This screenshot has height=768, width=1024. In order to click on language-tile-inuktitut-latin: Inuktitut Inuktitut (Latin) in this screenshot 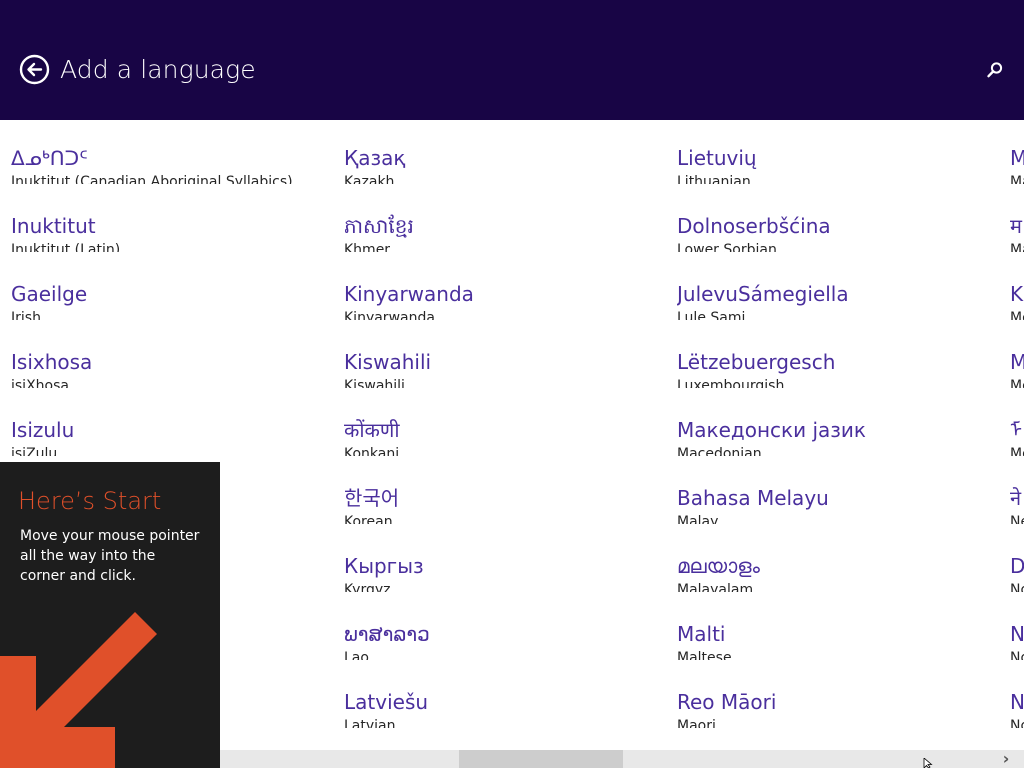, I will do `click(171, 220)`.